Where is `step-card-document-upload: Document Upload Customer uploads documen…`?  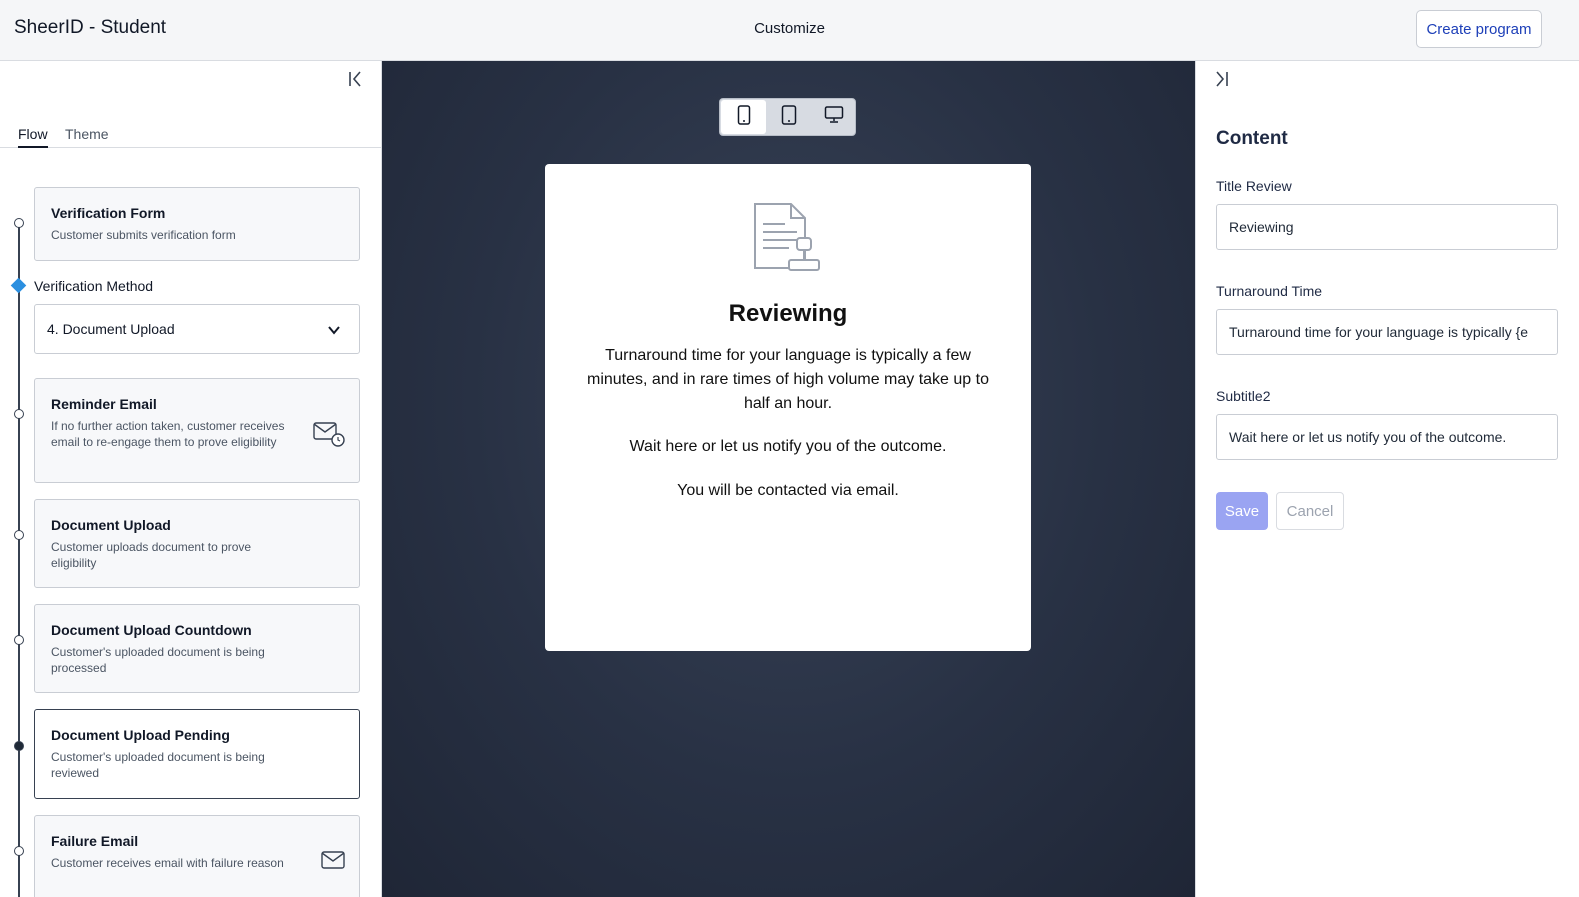 step-card-document-upload: Document Upload Customer uploads documen… is located at coordinates (197, 543).